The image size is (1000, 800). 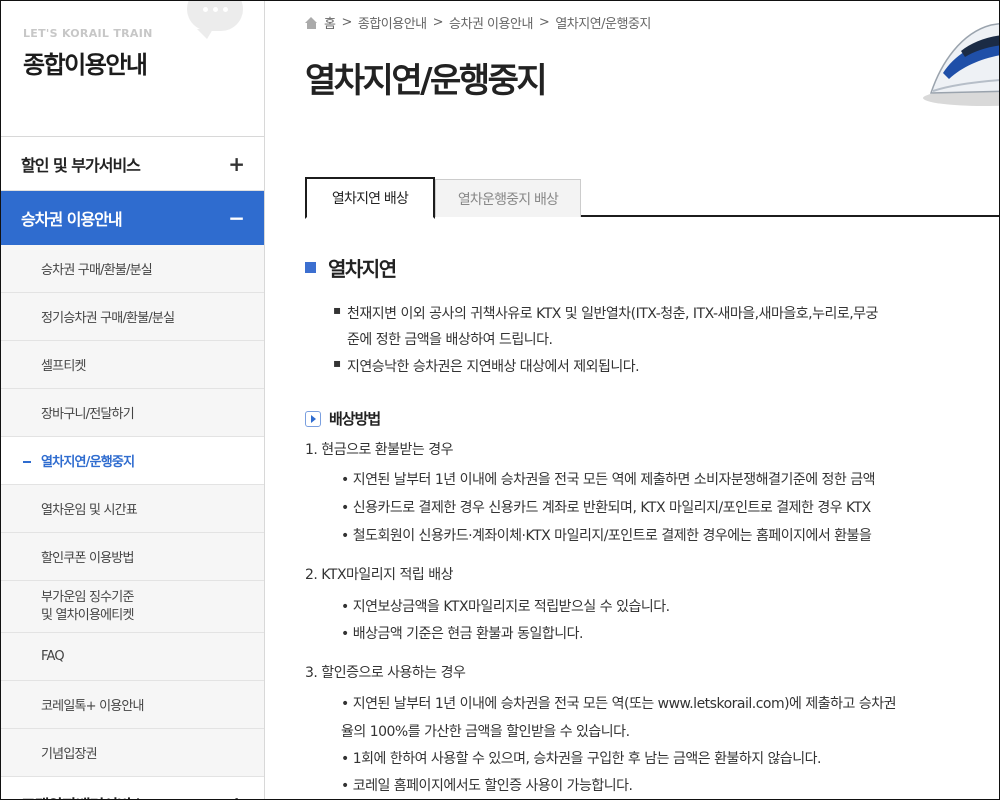 I want to click on breadcrumb-ticket: 승차권 이용안내, so click(x=491, y=22).